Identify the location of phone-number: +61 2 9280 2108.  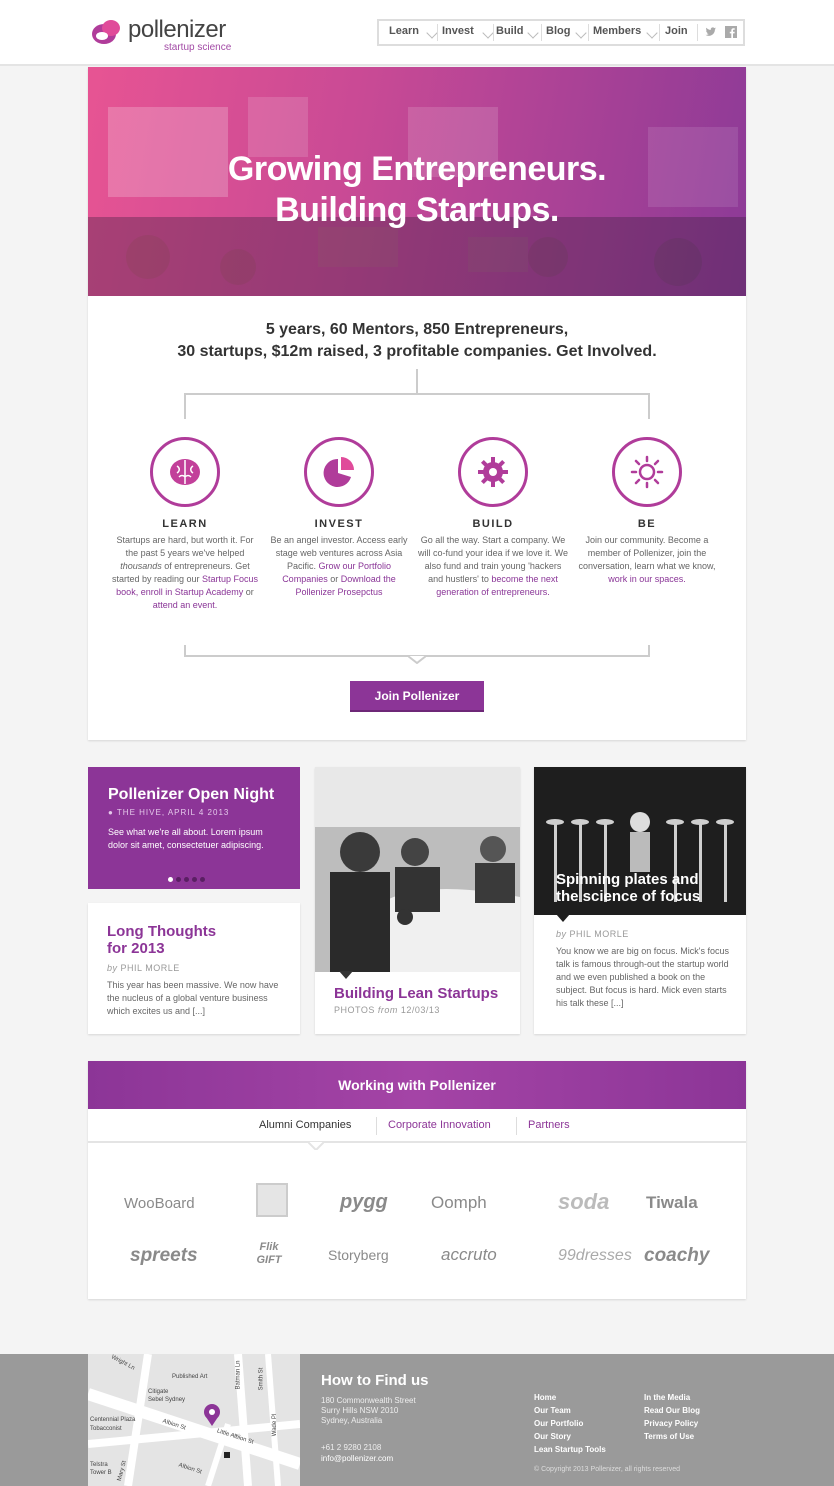
(351, 1448).